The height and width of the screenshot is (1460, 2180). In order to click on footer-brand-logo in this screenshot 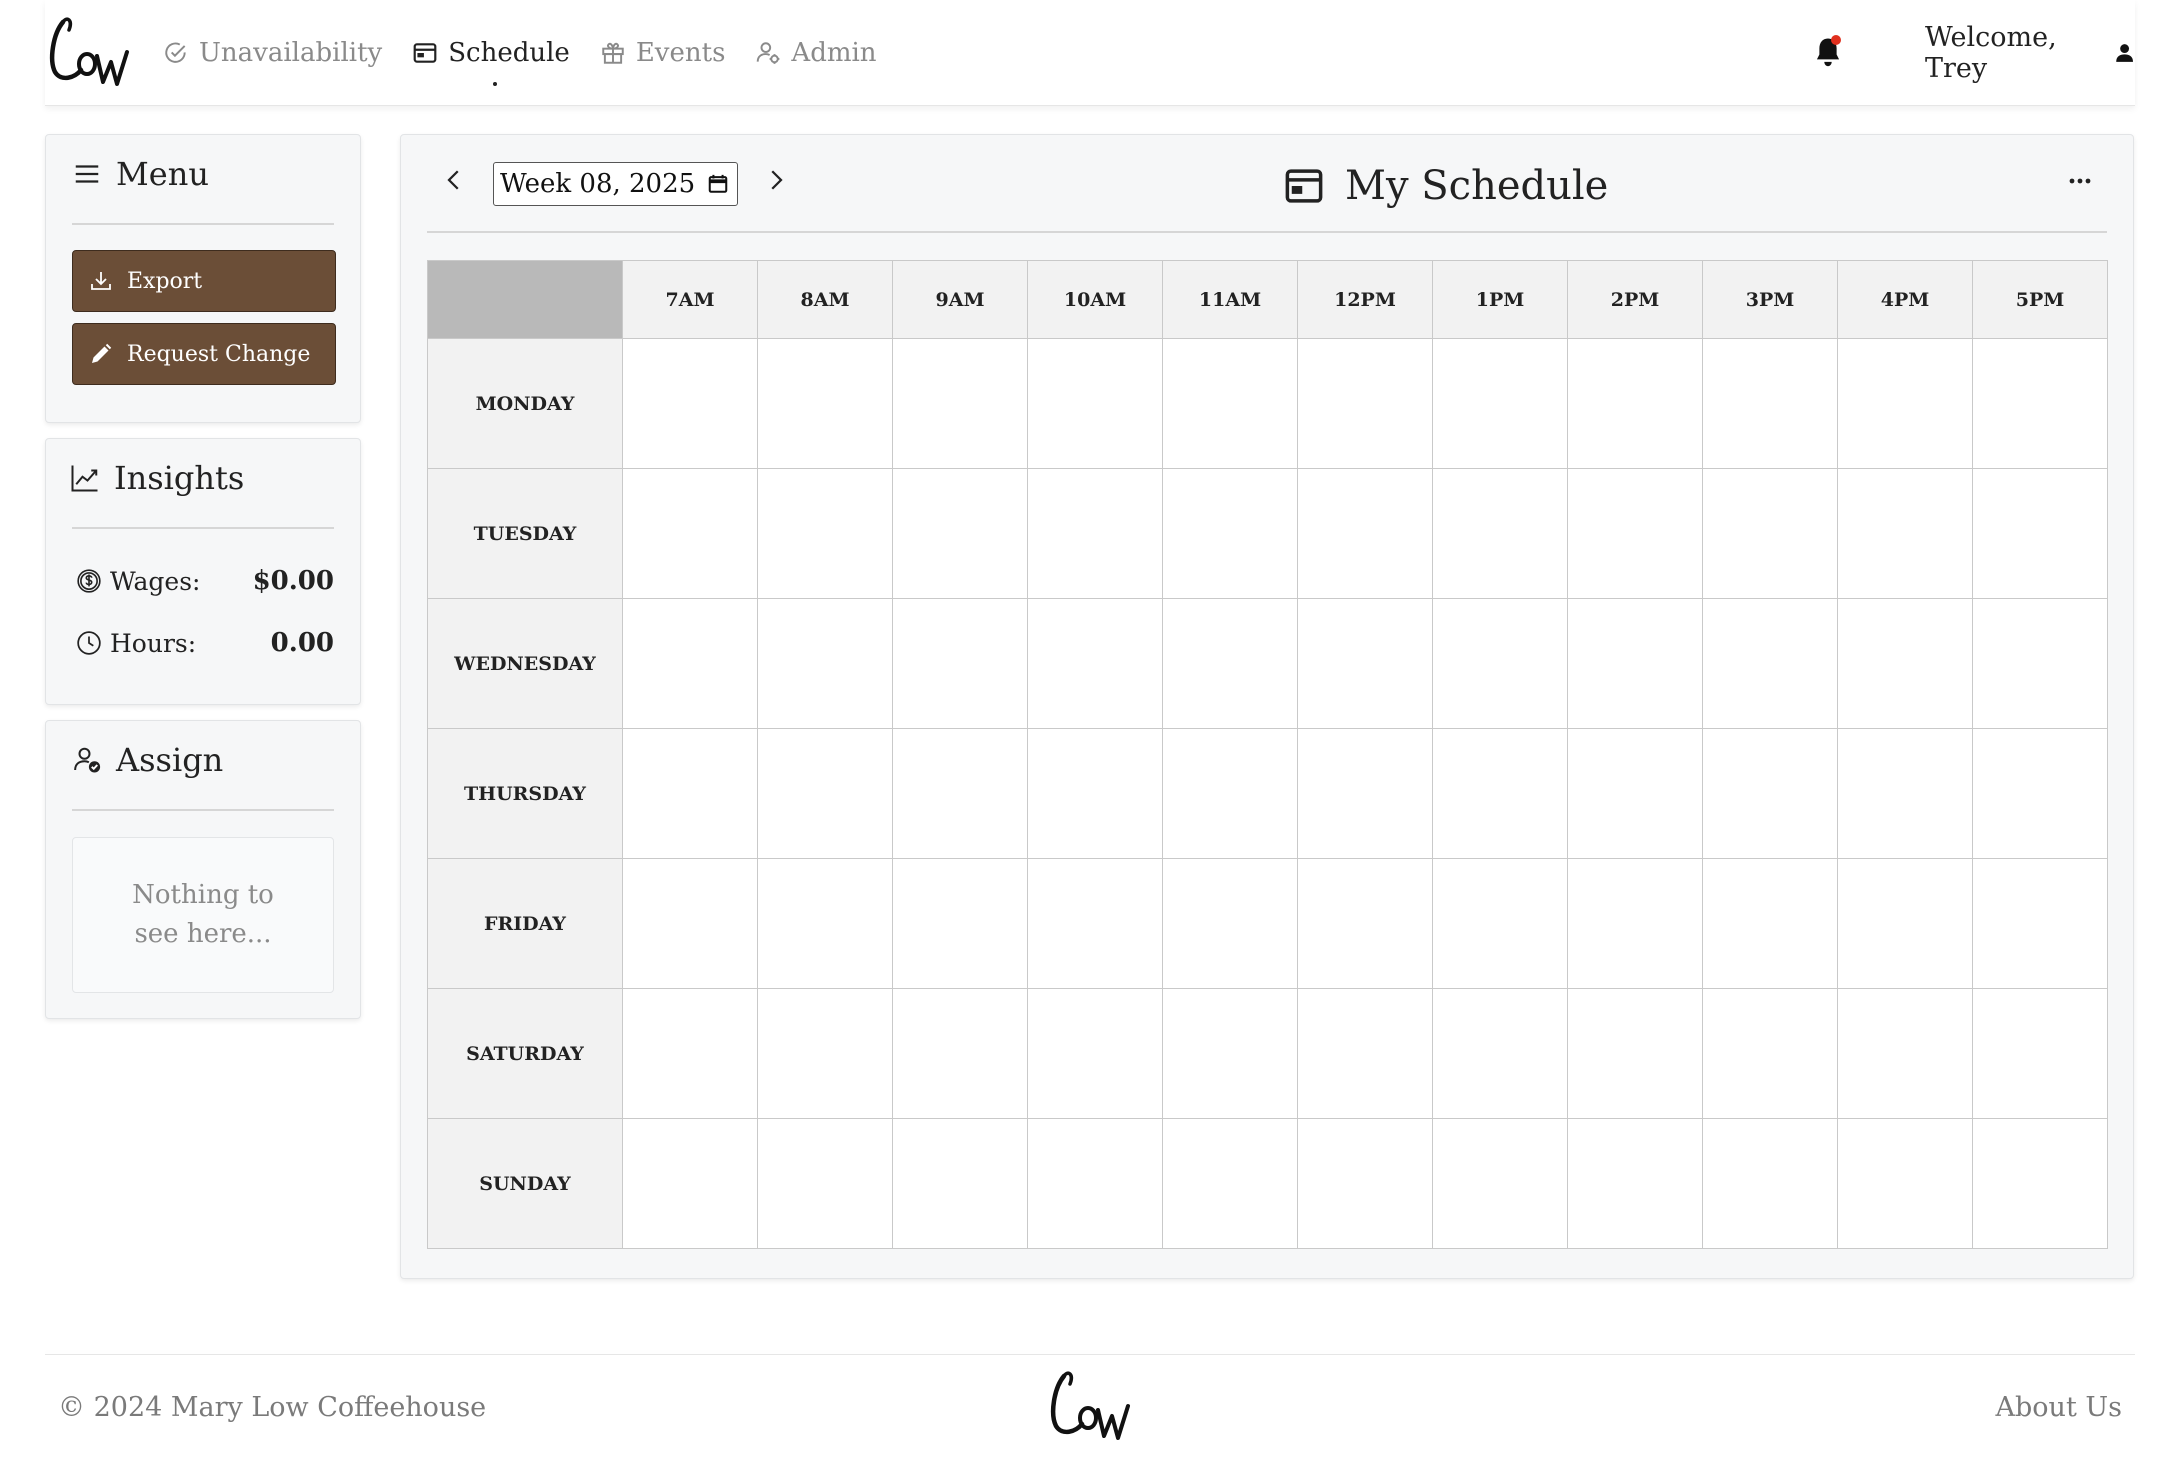, I will do `click(1089, 1405)`.